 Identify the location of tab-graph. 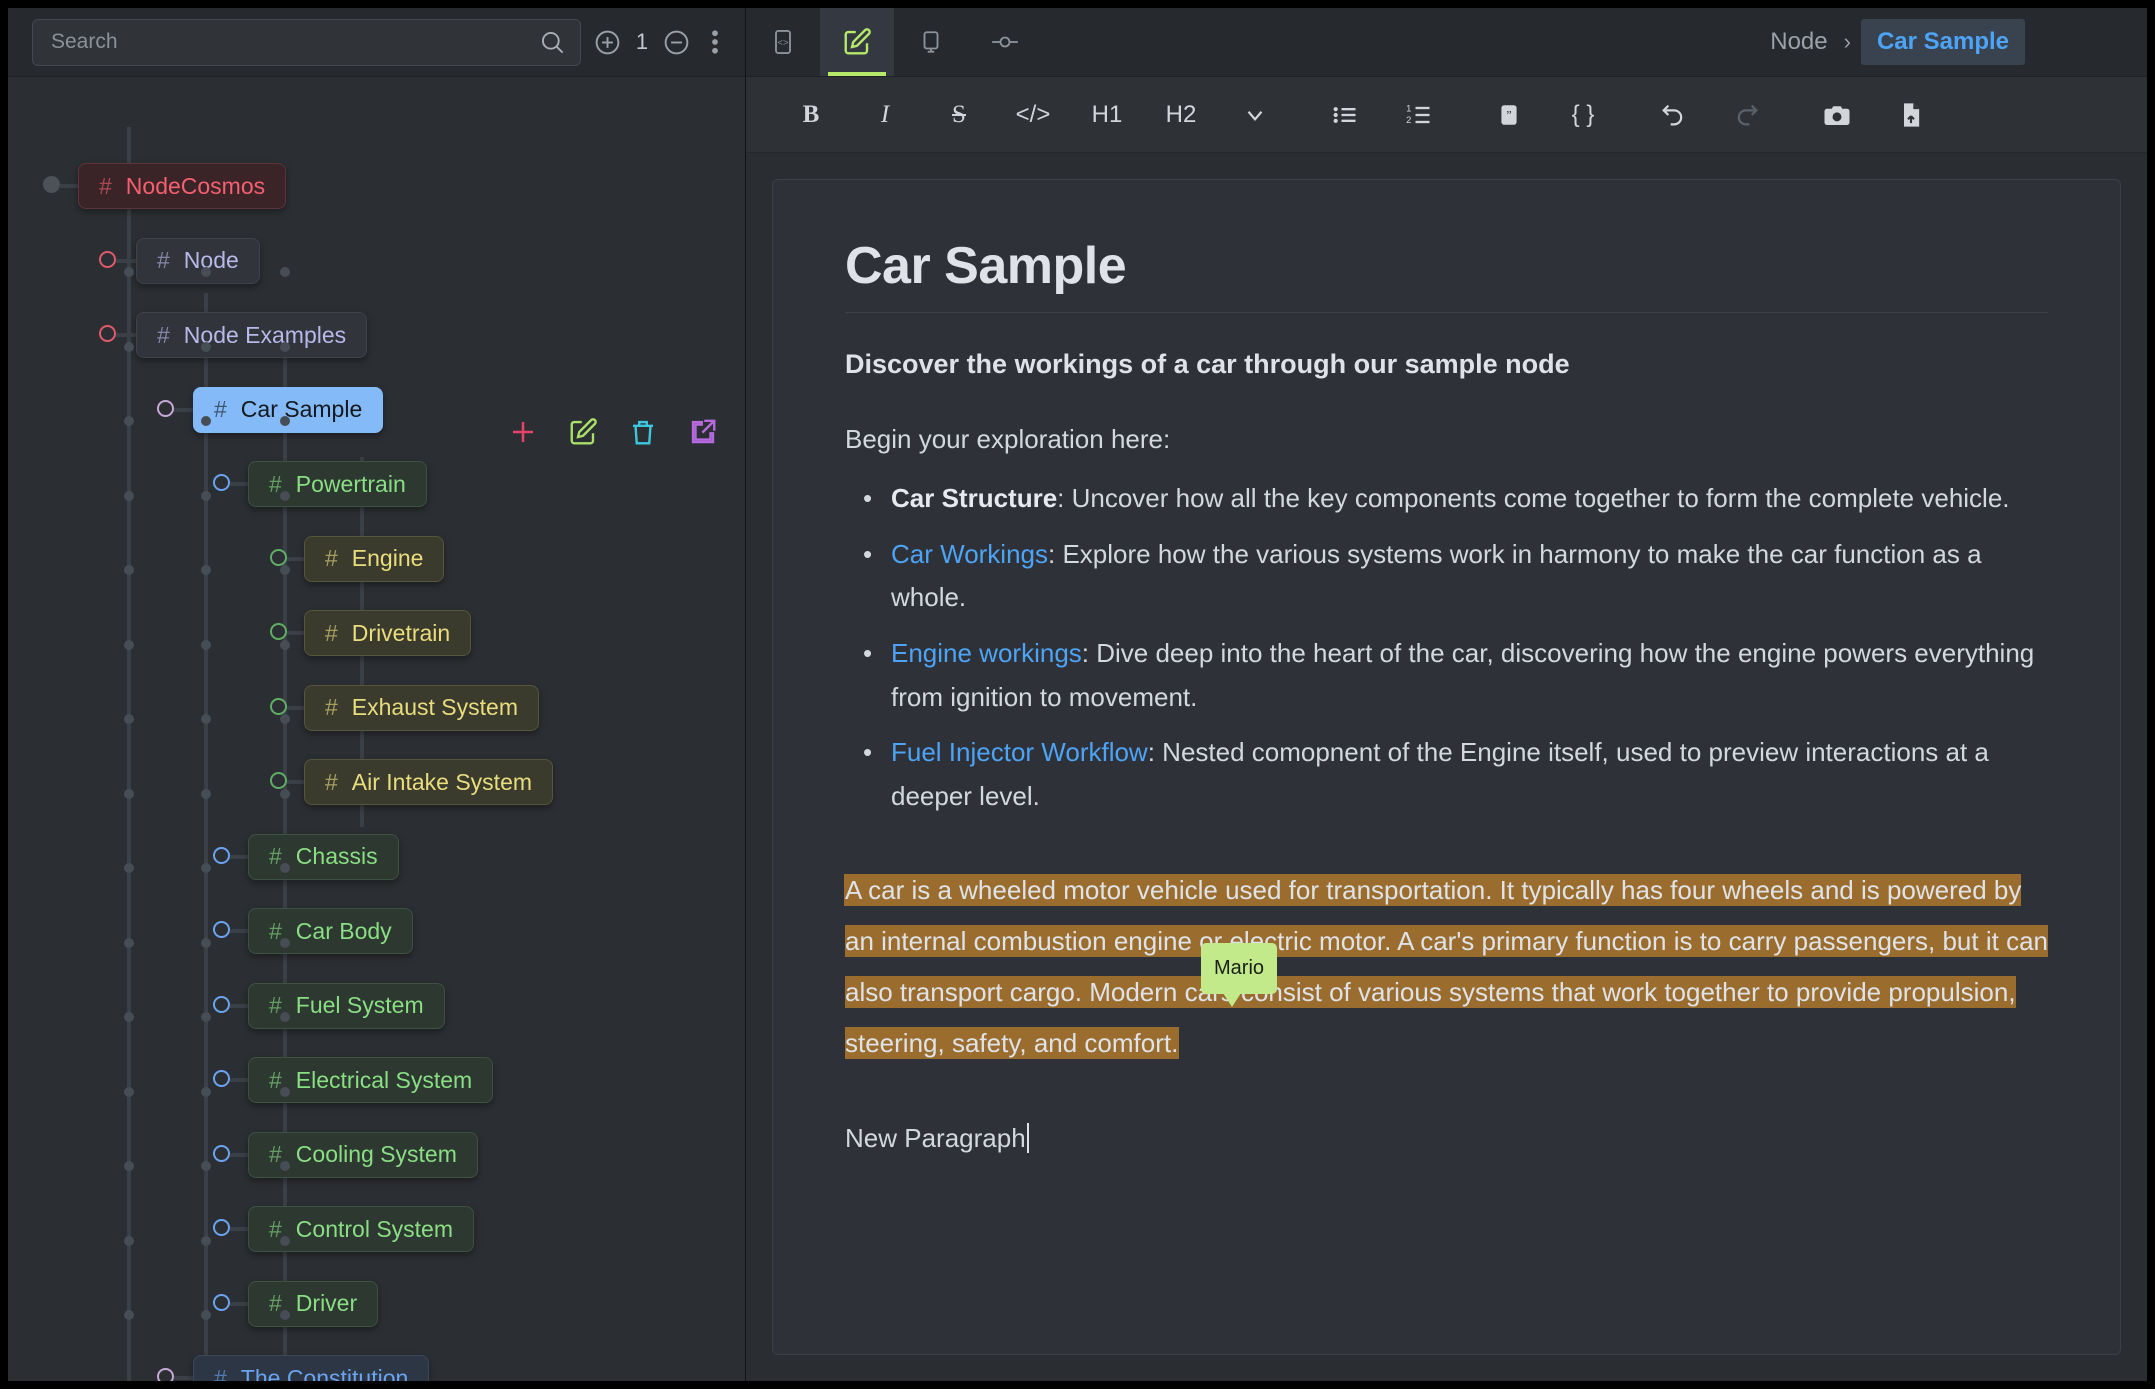
(1005, 42).